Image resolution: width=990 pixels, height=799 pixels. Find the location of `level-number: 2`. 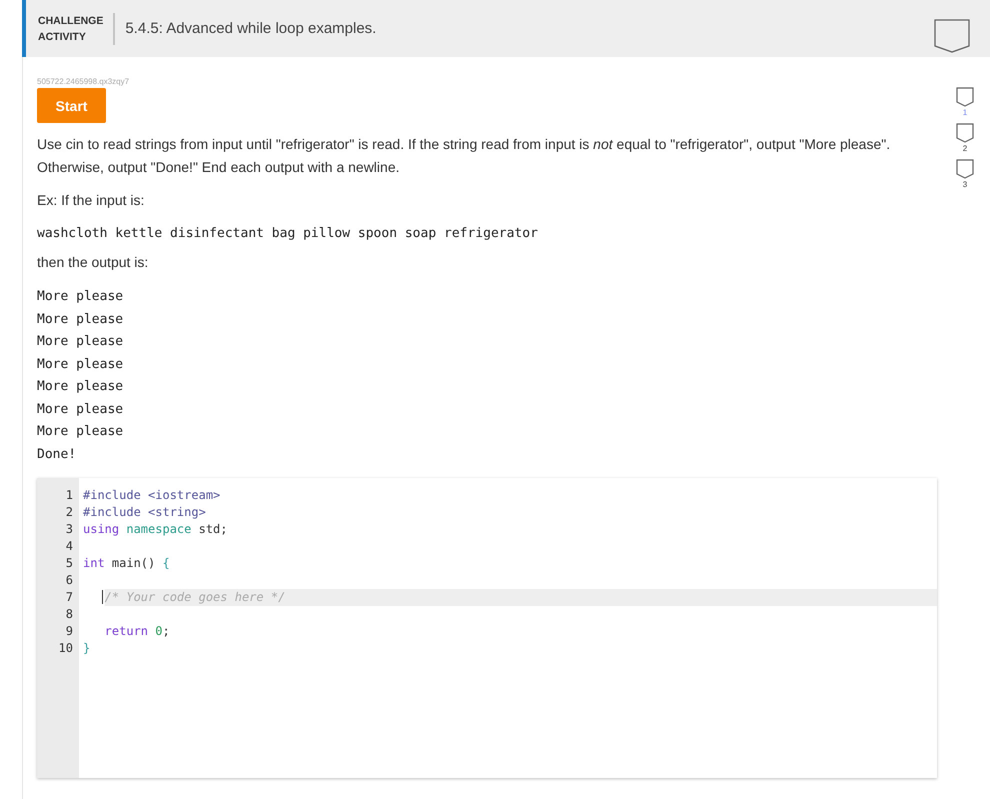

level-number: 2 is located at coordinates (965, 148).